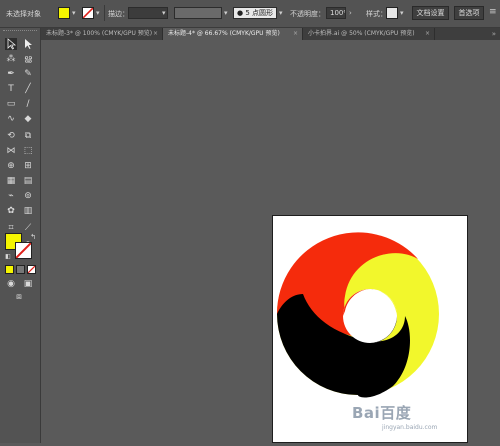 This screenshot has width=500, height=446. What do you see at coordinates (9, 269) in the screenshot?
I see `color-mode-icon` at bounding box center [9, 269].